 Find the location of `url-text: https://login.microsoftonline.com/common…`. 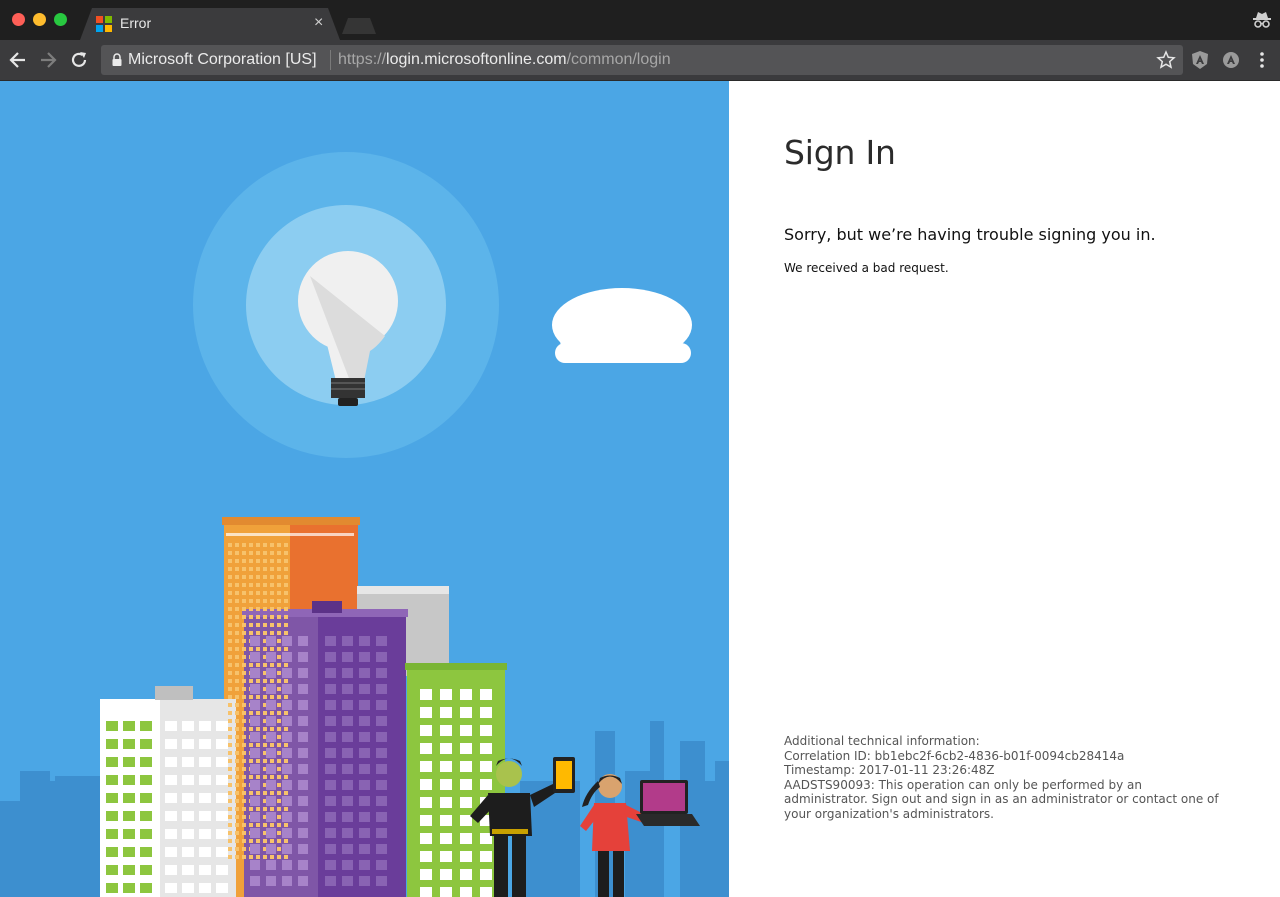

url-text: https://login.microsoftonline.com/common… is located at coordinates (504, 60).